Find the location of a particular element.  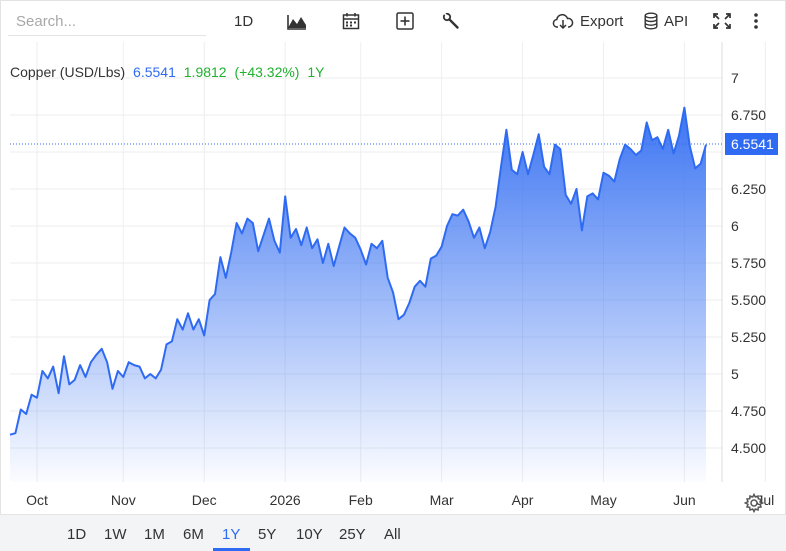

range-tab-6m: 6M is located at coordinates (193, 534).